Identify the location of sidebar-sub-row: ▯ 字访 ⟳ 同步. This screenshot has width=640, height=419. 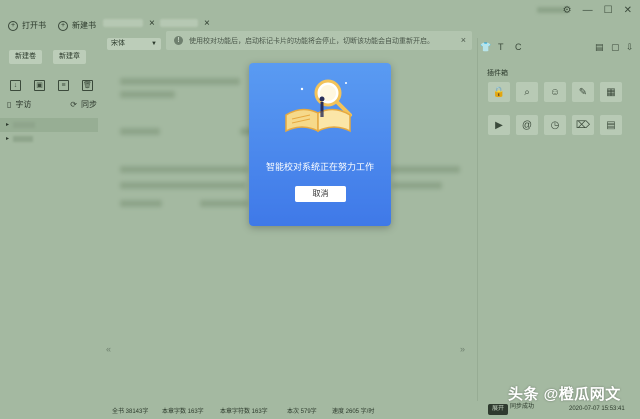
(52, 104).